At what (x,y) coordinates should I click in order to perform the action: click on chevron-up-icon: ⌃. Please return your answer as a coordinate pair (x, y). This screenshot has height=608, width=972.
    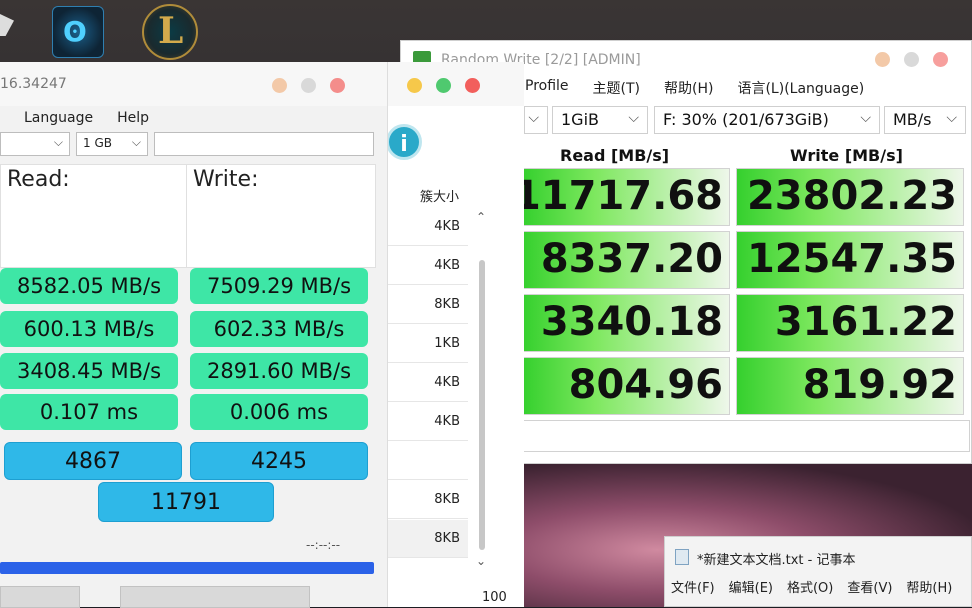
    Looking at the image, I should click on (481, 217).